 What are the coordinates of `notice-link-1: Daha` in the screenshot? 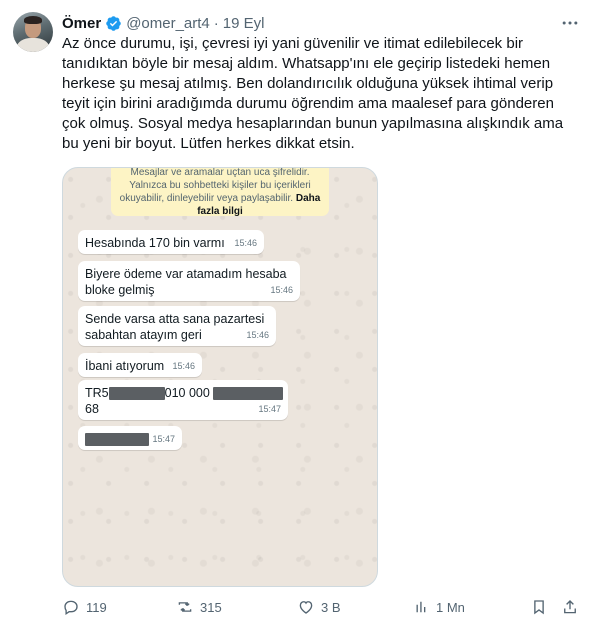 It's located at (308, 198).